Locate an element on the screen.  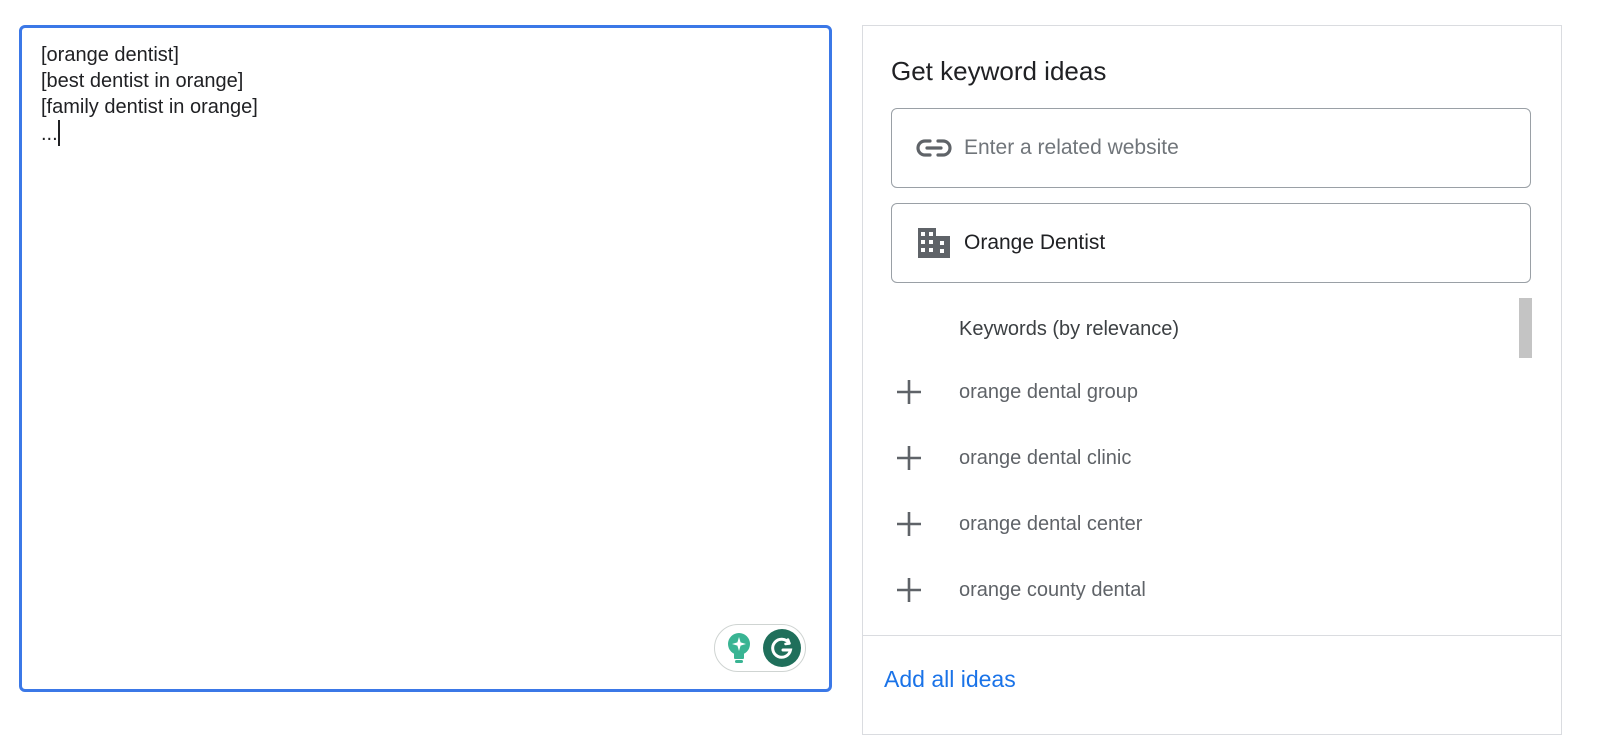
business-name-value: Orange Dentist is located at coordinates (1035, 242).